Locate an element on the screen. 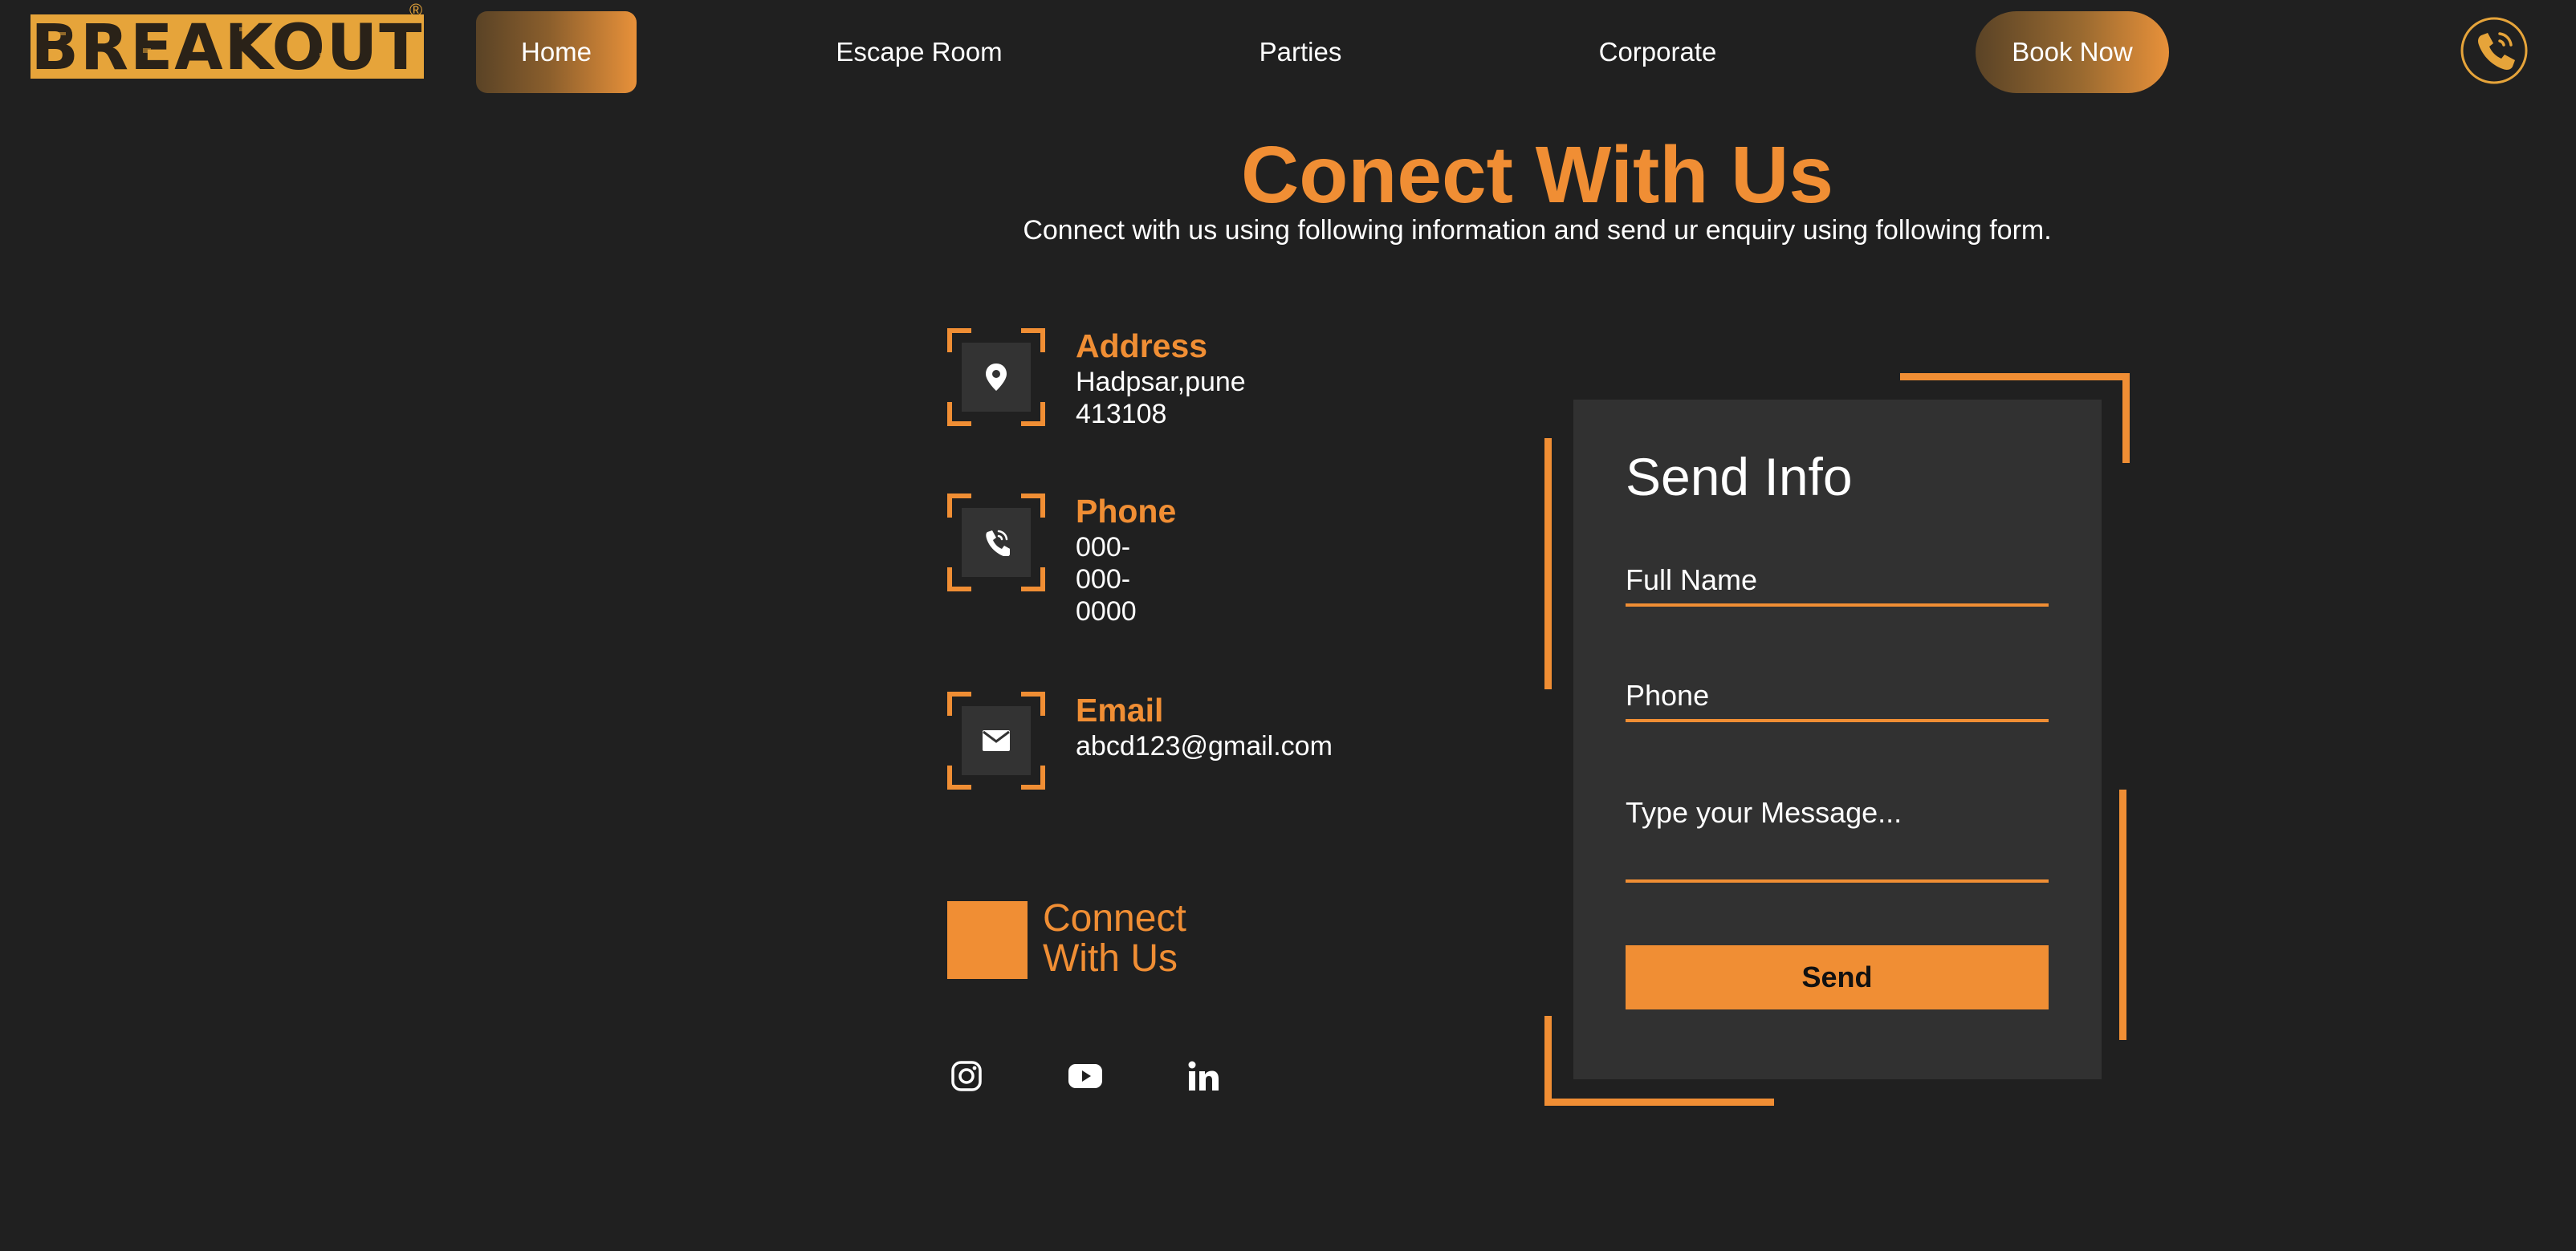 This screenshot has height=1251, width=2576. send-button: Send is located at coordinates (1837, 977).